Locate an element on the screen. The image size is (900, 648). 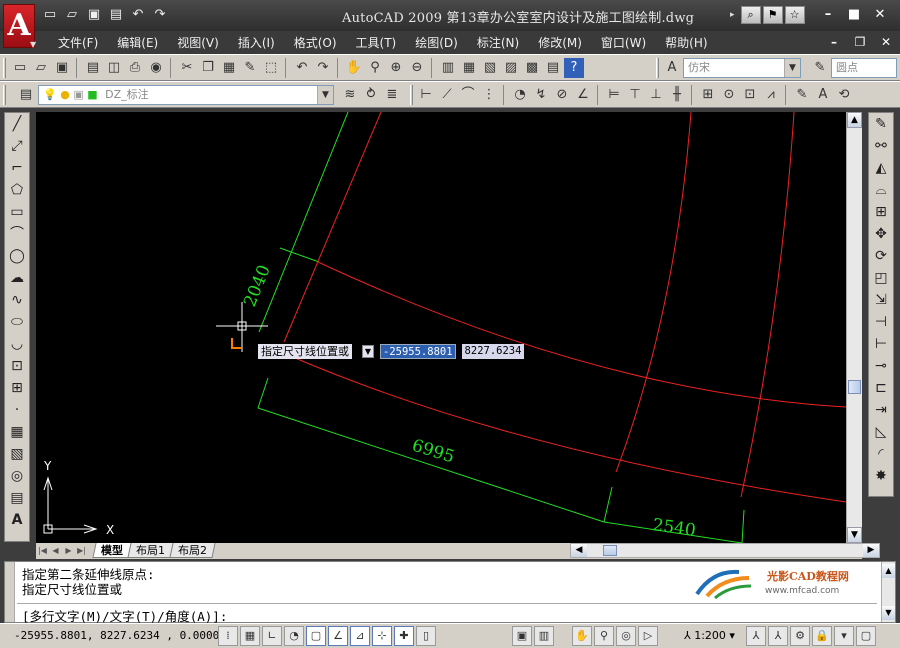
hatch-icon: ▦ is located at coordinates (17, 432).